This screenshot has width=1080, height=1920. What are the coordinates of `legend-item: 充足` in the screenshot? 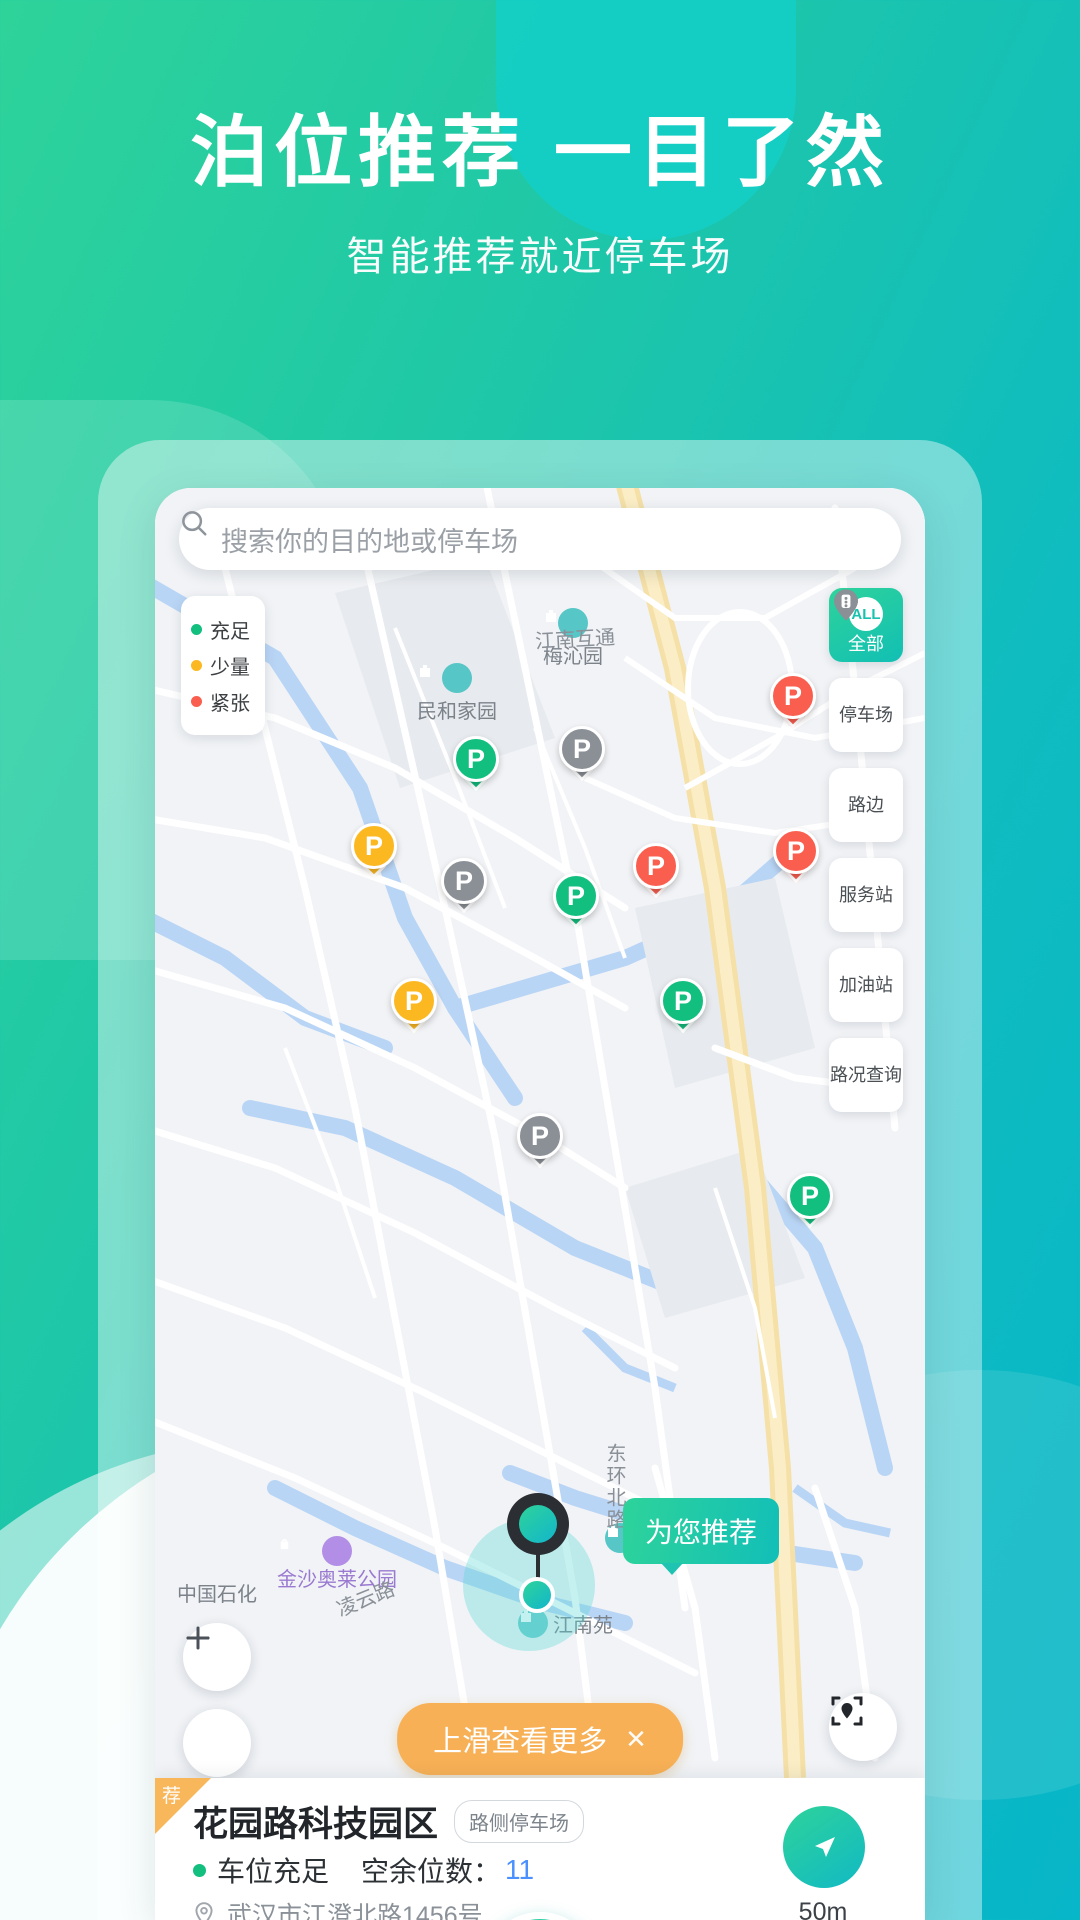 It's located at (223, 629).